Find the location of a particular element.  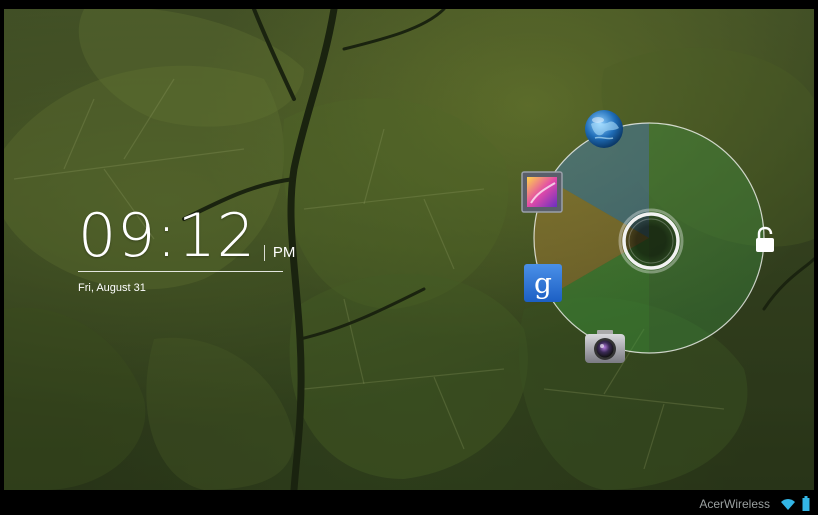

clock-date: Fri, August 31 is located at coordinates (112, 288).